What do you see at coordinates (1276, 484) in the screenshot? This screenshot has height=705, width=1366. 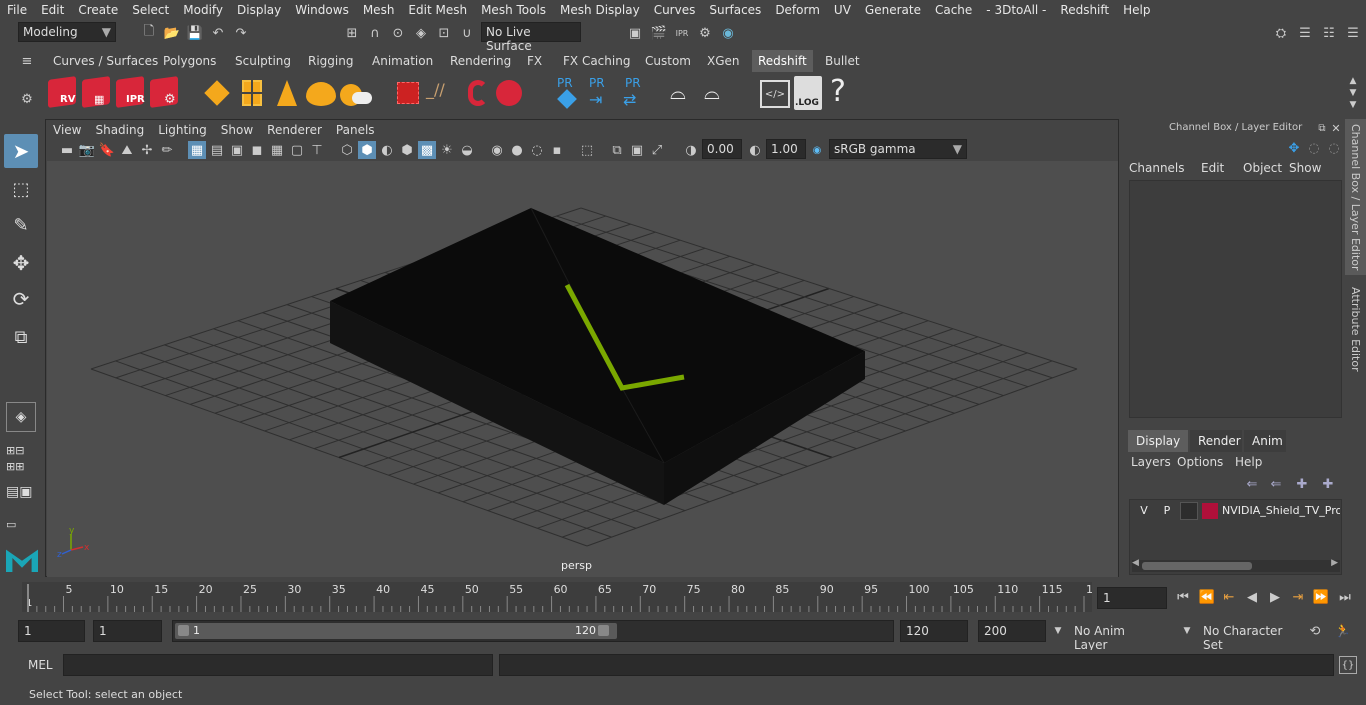 I see `move-layer-down-icon: ⇐` at bounding box center [1276, 484].